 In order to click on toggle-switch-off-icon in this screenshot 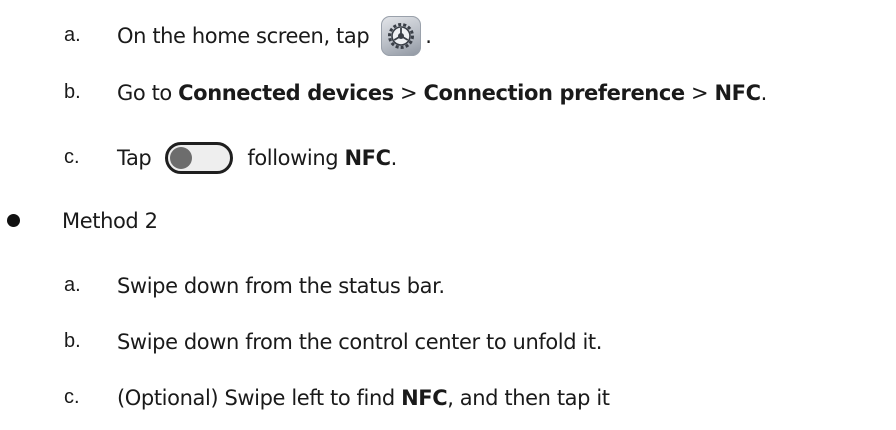, I will do `click(199, 158)`.